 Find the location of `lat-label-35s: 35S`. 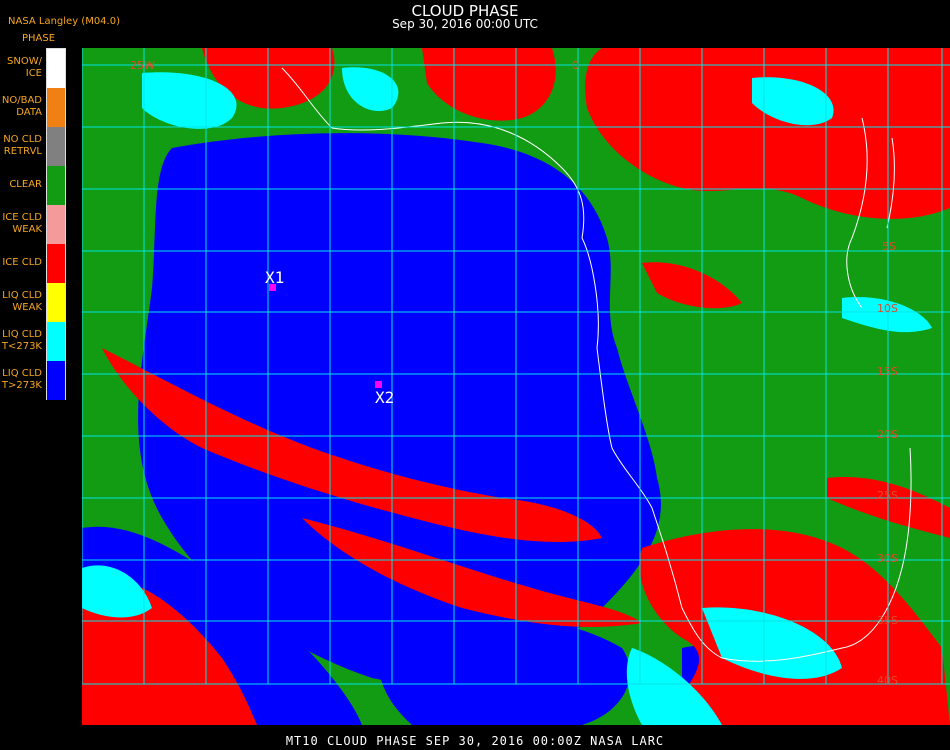

lat-label-35s: 35S is located at coordinates (887, 620).